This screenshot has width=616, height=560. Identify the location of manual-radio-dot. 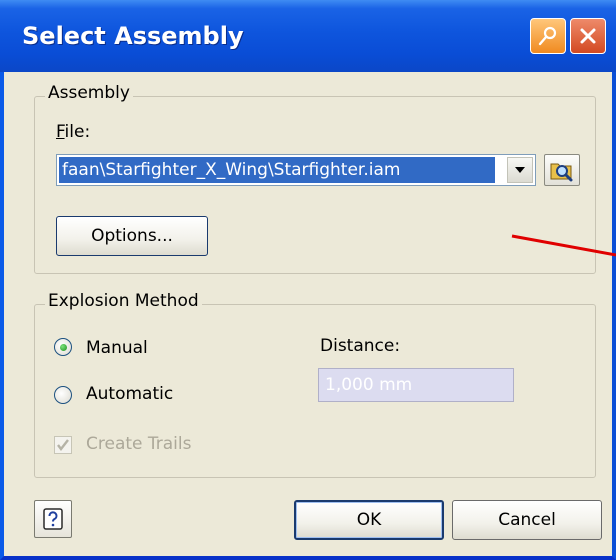
(63, 347).